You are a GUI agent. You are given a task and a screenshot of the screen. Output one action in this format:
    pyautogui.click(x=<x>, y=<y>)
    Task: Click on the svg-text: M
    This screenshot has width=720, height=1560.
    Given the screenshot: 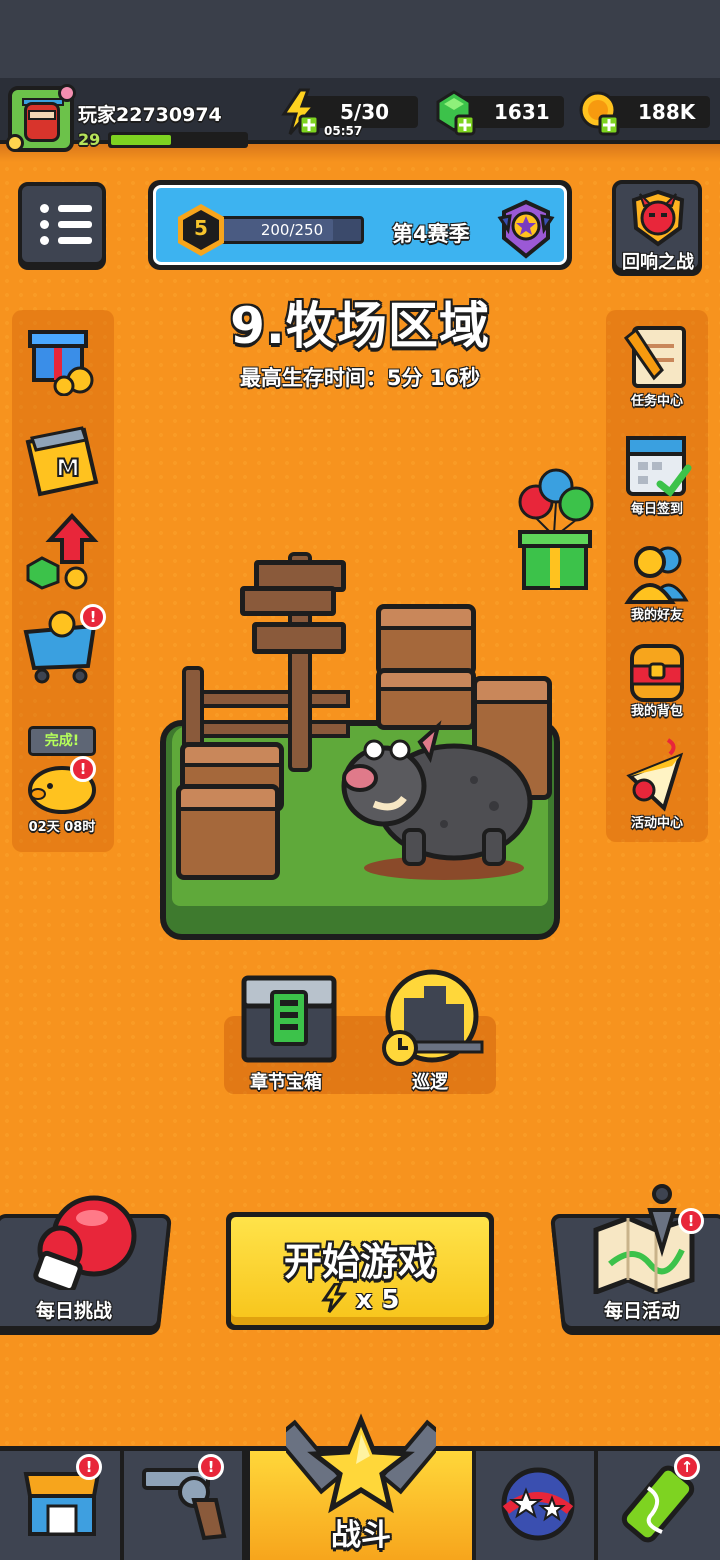 What is the action you would take?
    pyautogui.click(x=68, y=468)
    